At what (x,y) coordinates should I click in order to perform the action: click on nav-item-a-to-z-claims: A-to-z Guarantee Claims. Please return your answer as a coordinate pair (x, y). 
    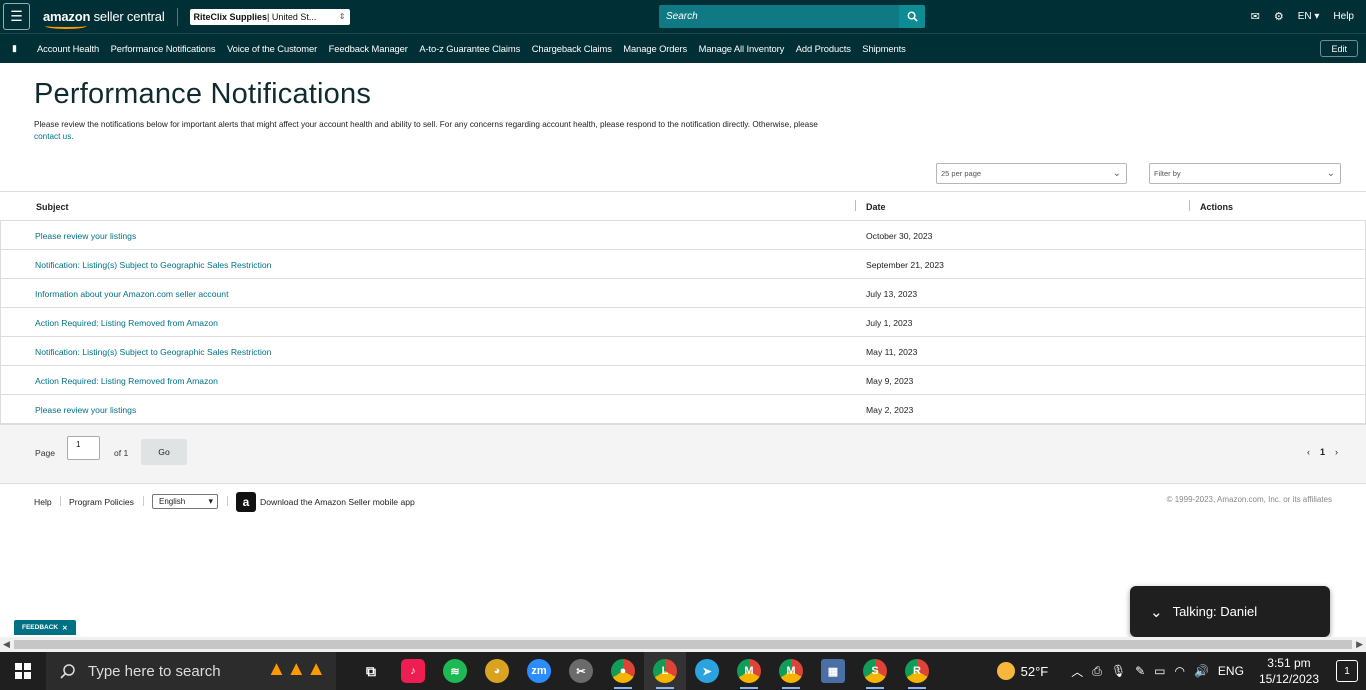
    Looking at the image, I should click on (469, 48).